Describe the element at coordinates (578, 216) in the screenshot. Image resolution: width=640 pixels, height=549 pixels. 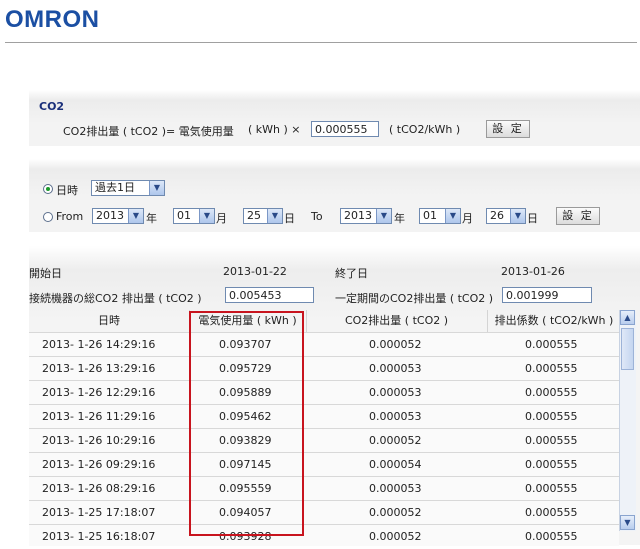
I see `period-set-button: 設 定` at that location.